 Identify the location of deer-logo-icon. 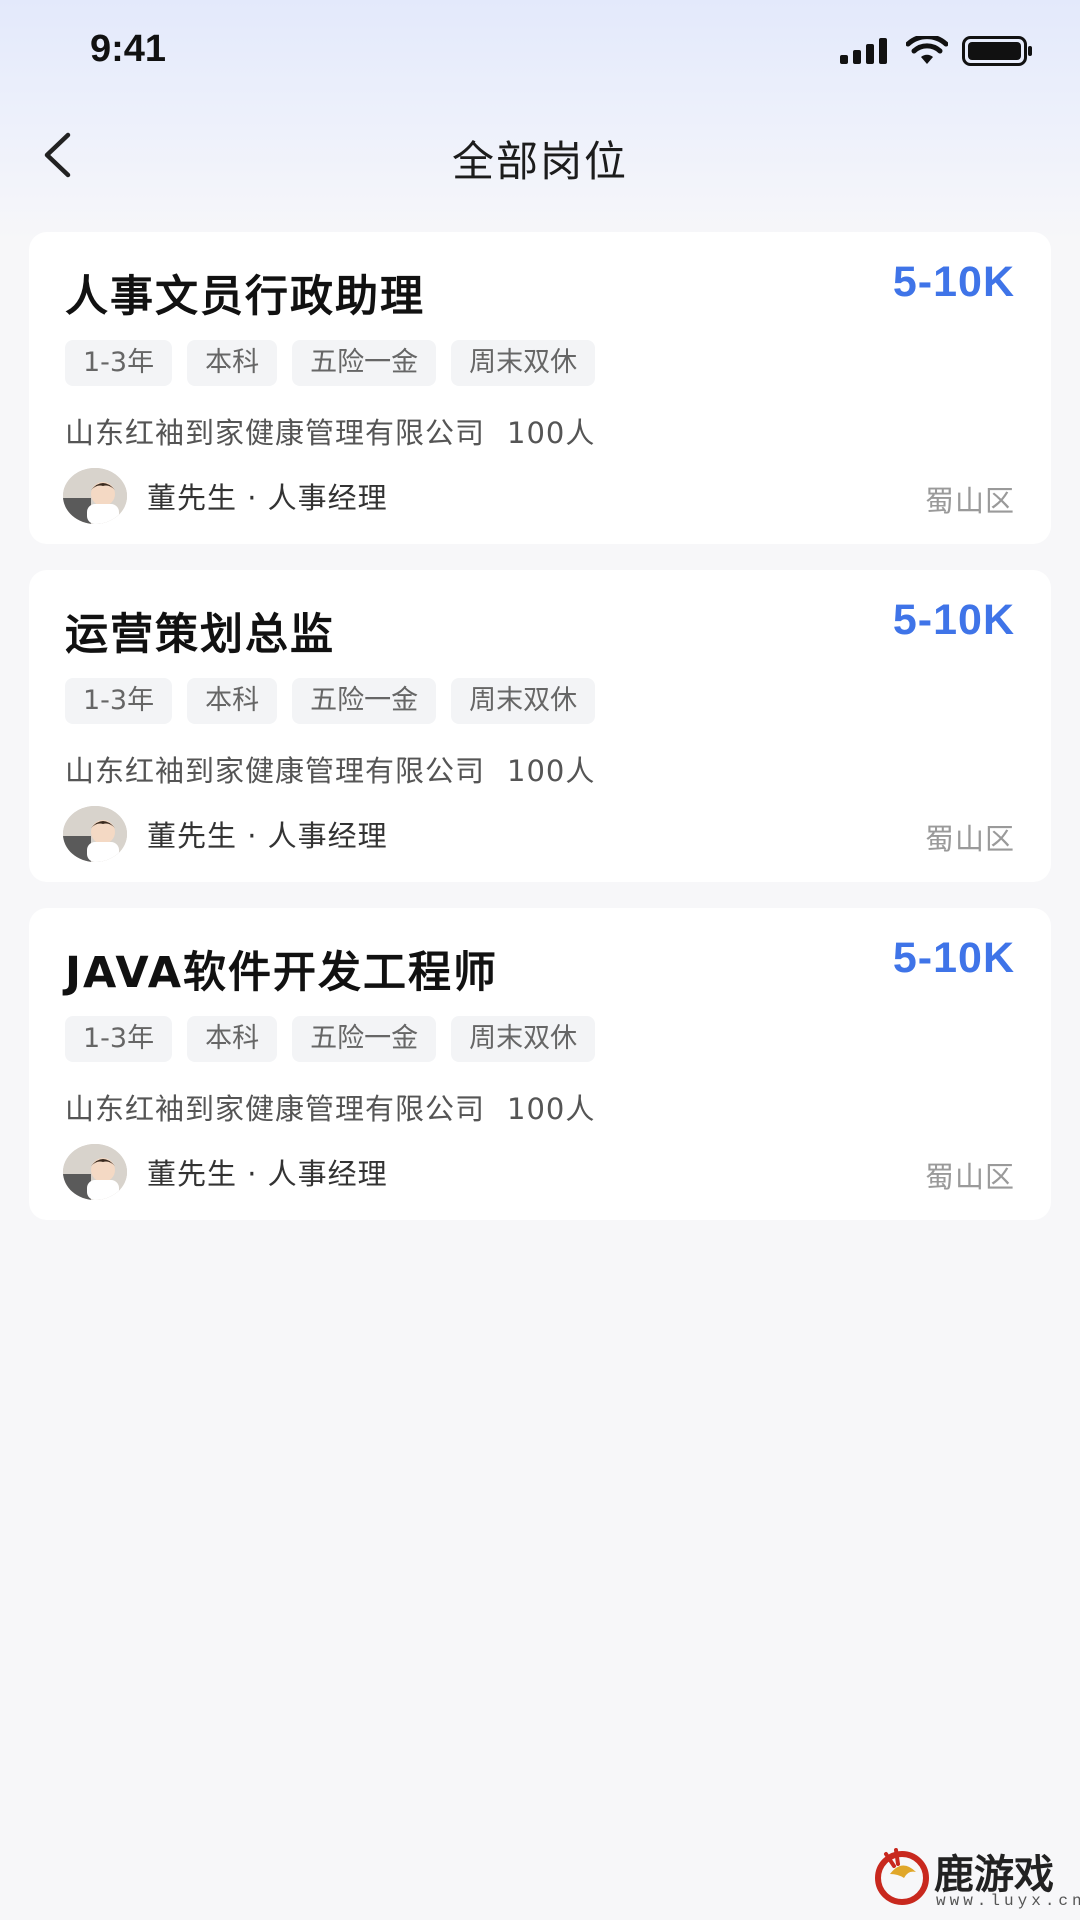
(902, 1876).